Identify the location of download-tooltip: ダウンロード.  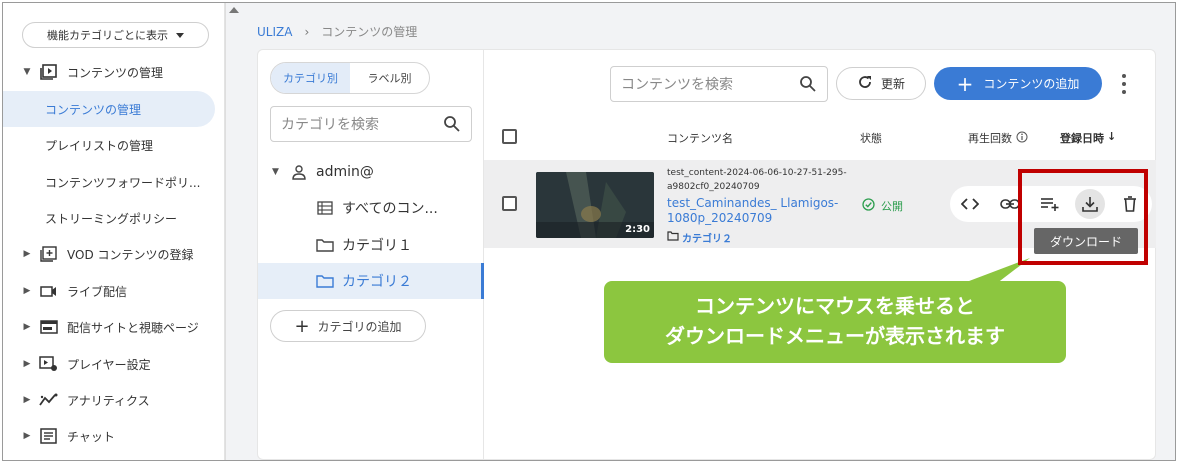
(1086, 241).